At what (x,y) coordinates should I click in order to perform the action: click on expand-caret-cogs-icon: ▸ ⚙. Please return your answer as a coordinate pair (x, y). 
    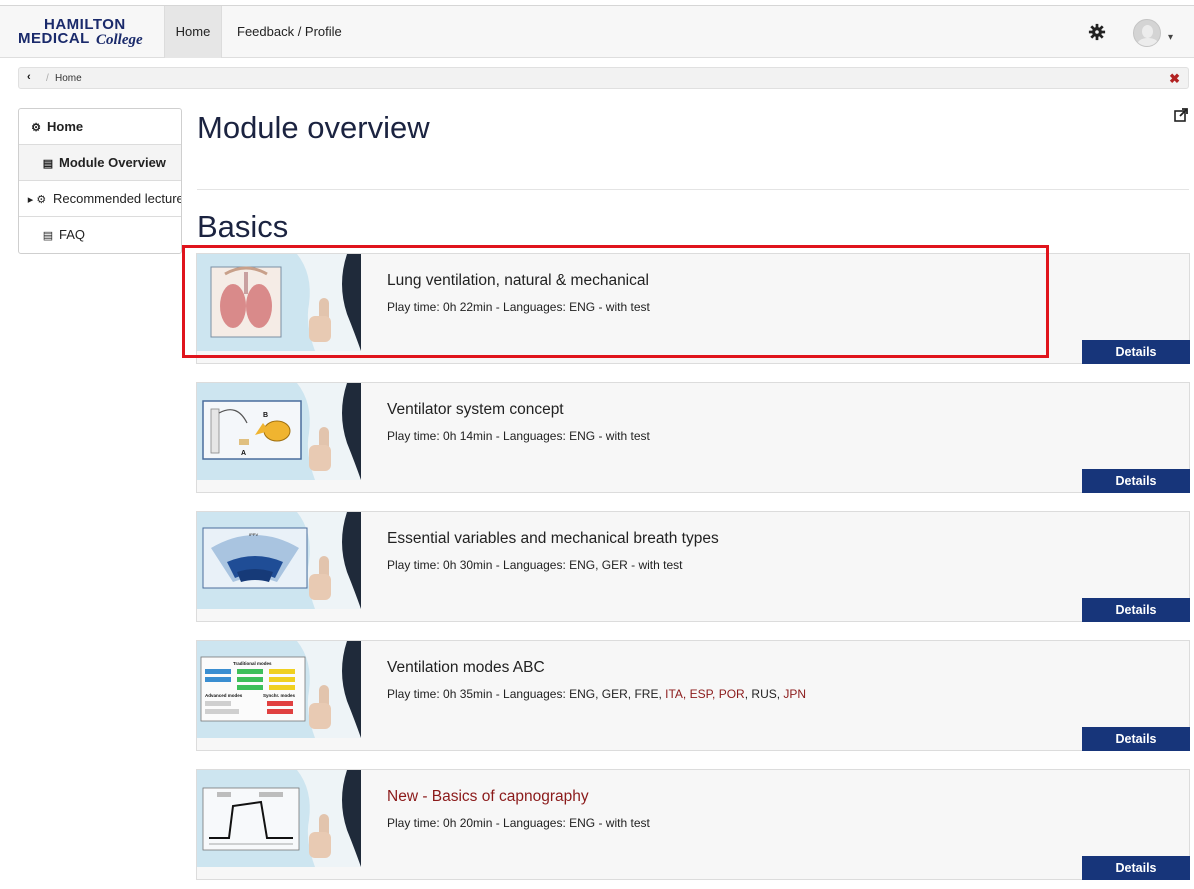
    Looking at the image, I should click on (37, 200).